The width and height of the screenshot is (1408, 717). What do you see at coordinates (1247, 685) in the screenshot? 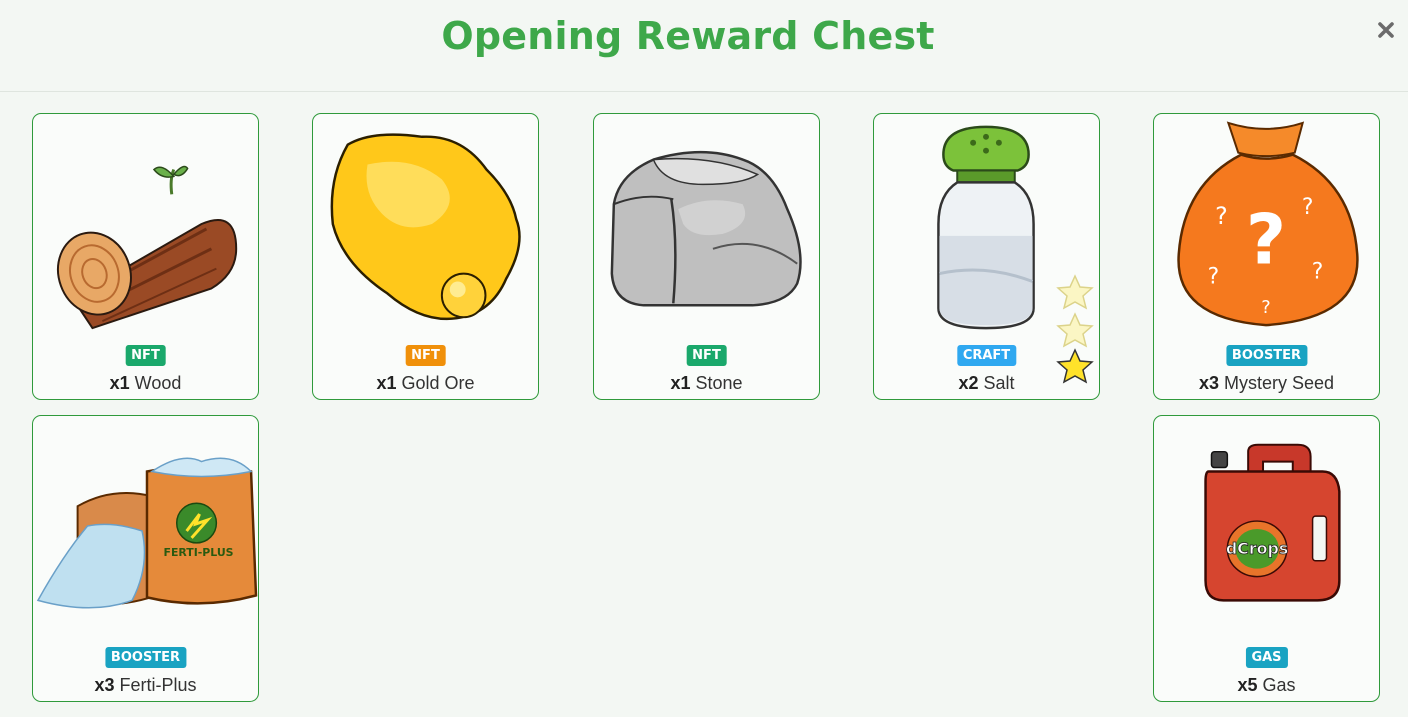
I see `reward-qty: x5` at bounding box center [1247, 685].